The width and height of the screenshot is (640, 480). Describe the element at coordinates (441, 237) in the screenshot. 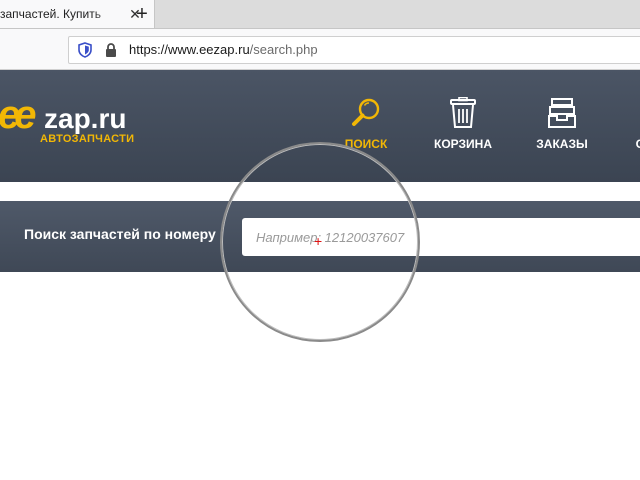

I see `part-number-search-input` at that location.